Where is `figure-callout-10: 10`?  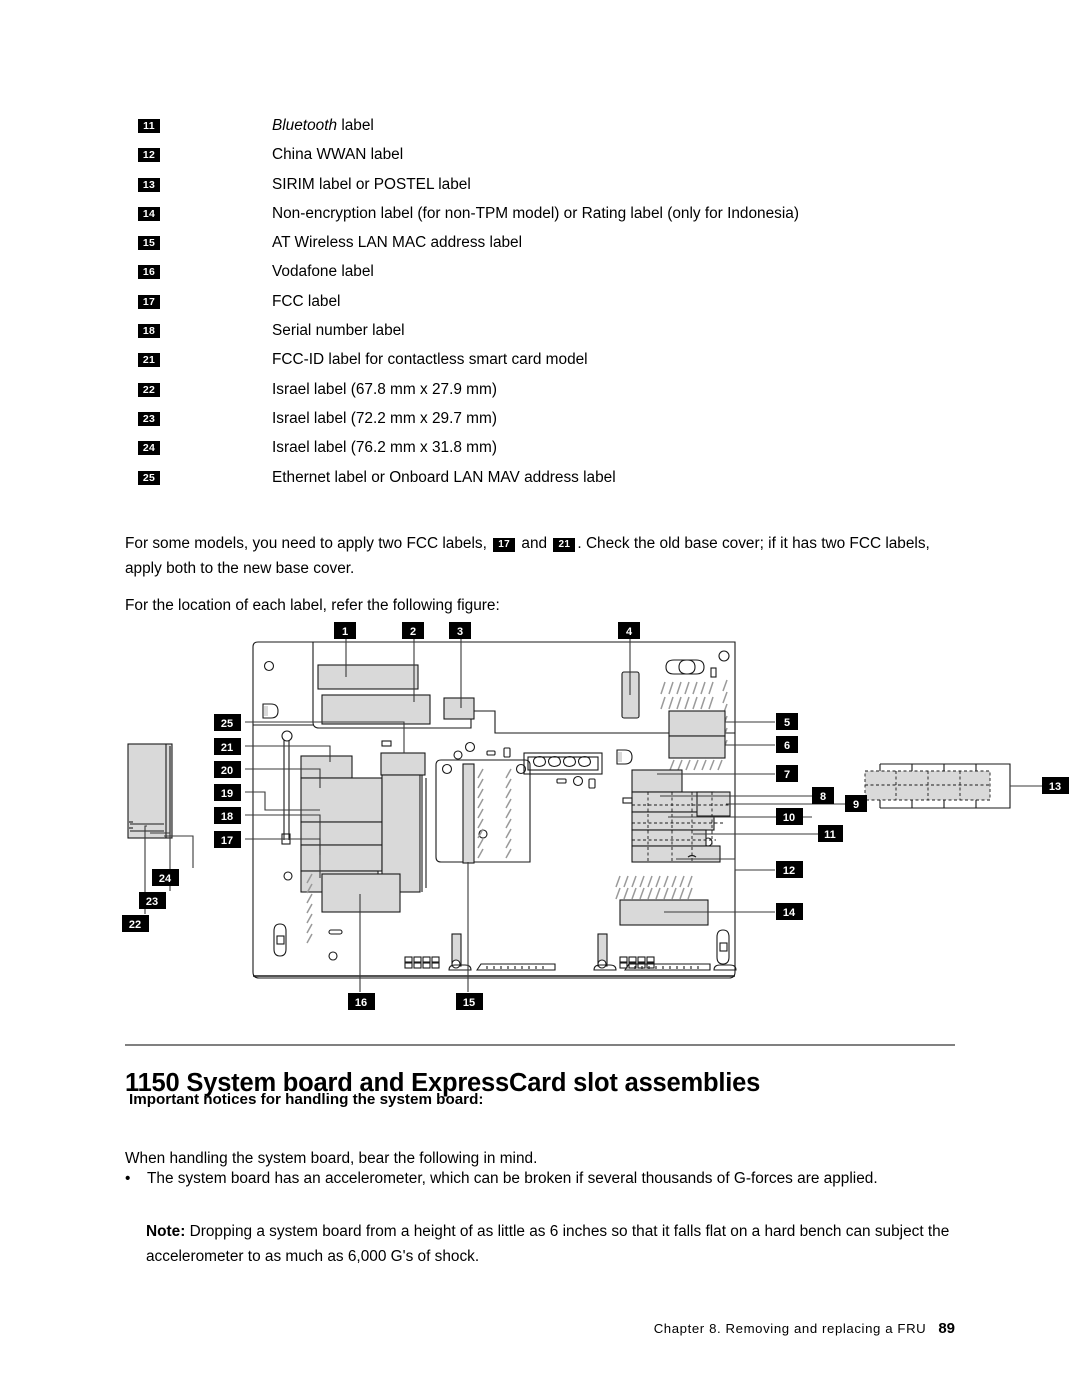
figure-callout-10: 10 is located at coordinates (789, 816).